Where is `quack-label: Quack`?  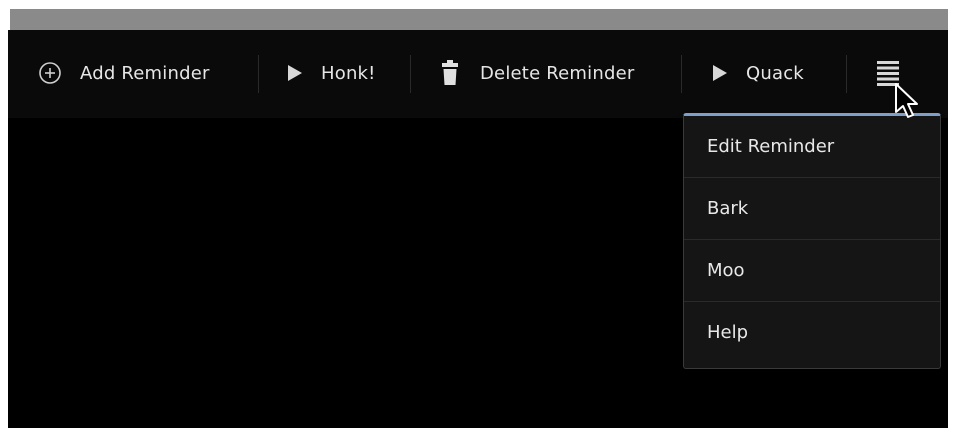 quack-label: Quack is located at coordinates (775, 73).